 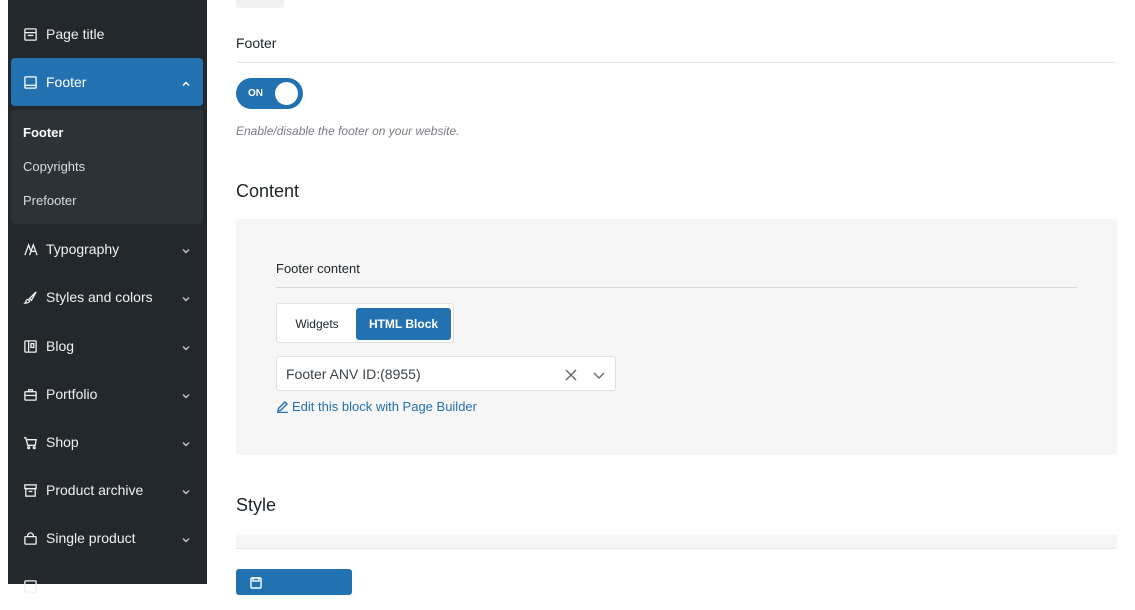 I want to click on sidebar-item-label: Blog, so click(x=60, y=346).